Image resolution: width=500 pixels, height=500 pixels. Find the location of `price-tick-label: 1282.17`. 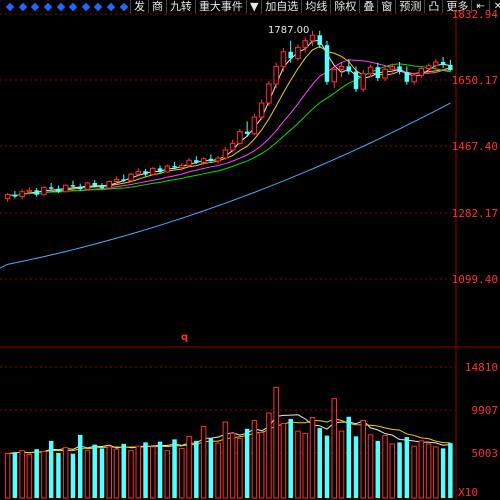

price-tick-label: 1282.17 is located at coordinates (474, 213).